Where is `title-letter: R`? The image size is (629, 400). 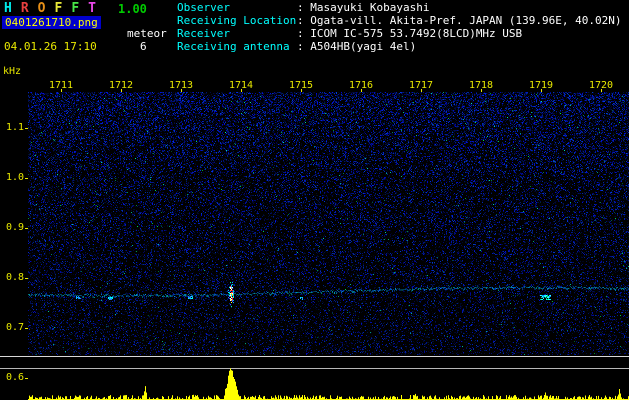
title-letter: R is located at coordinates (24, 8).